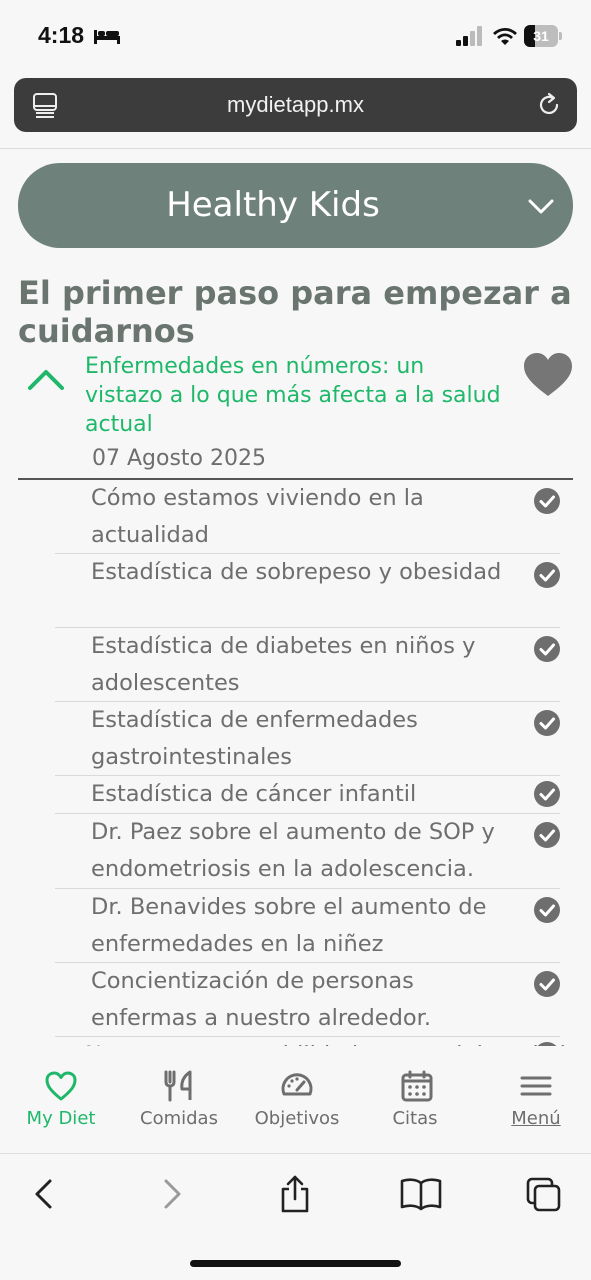  I want to click on nav-item-objetivos: Objetivos, so click(297, 1100).